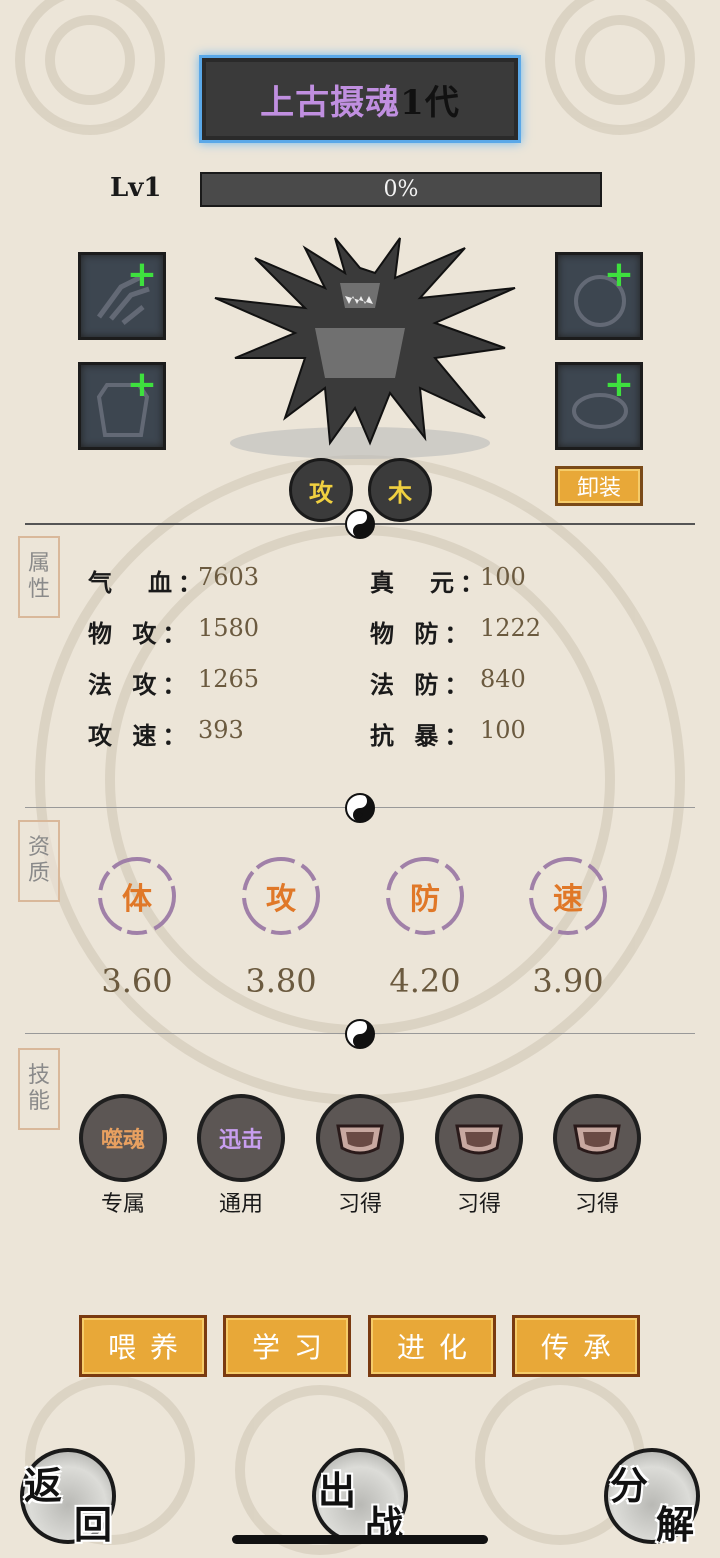  Describe the element at coordinates (675, 1524) in the screenshot. I see `decompose-label-2: 解` at that location.